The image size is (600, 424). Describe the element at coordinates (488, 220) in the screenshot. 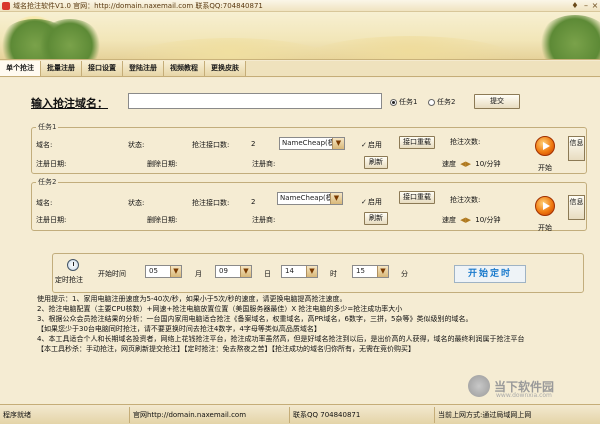

I see `task2-speed-value: 10/分钟` at that location.